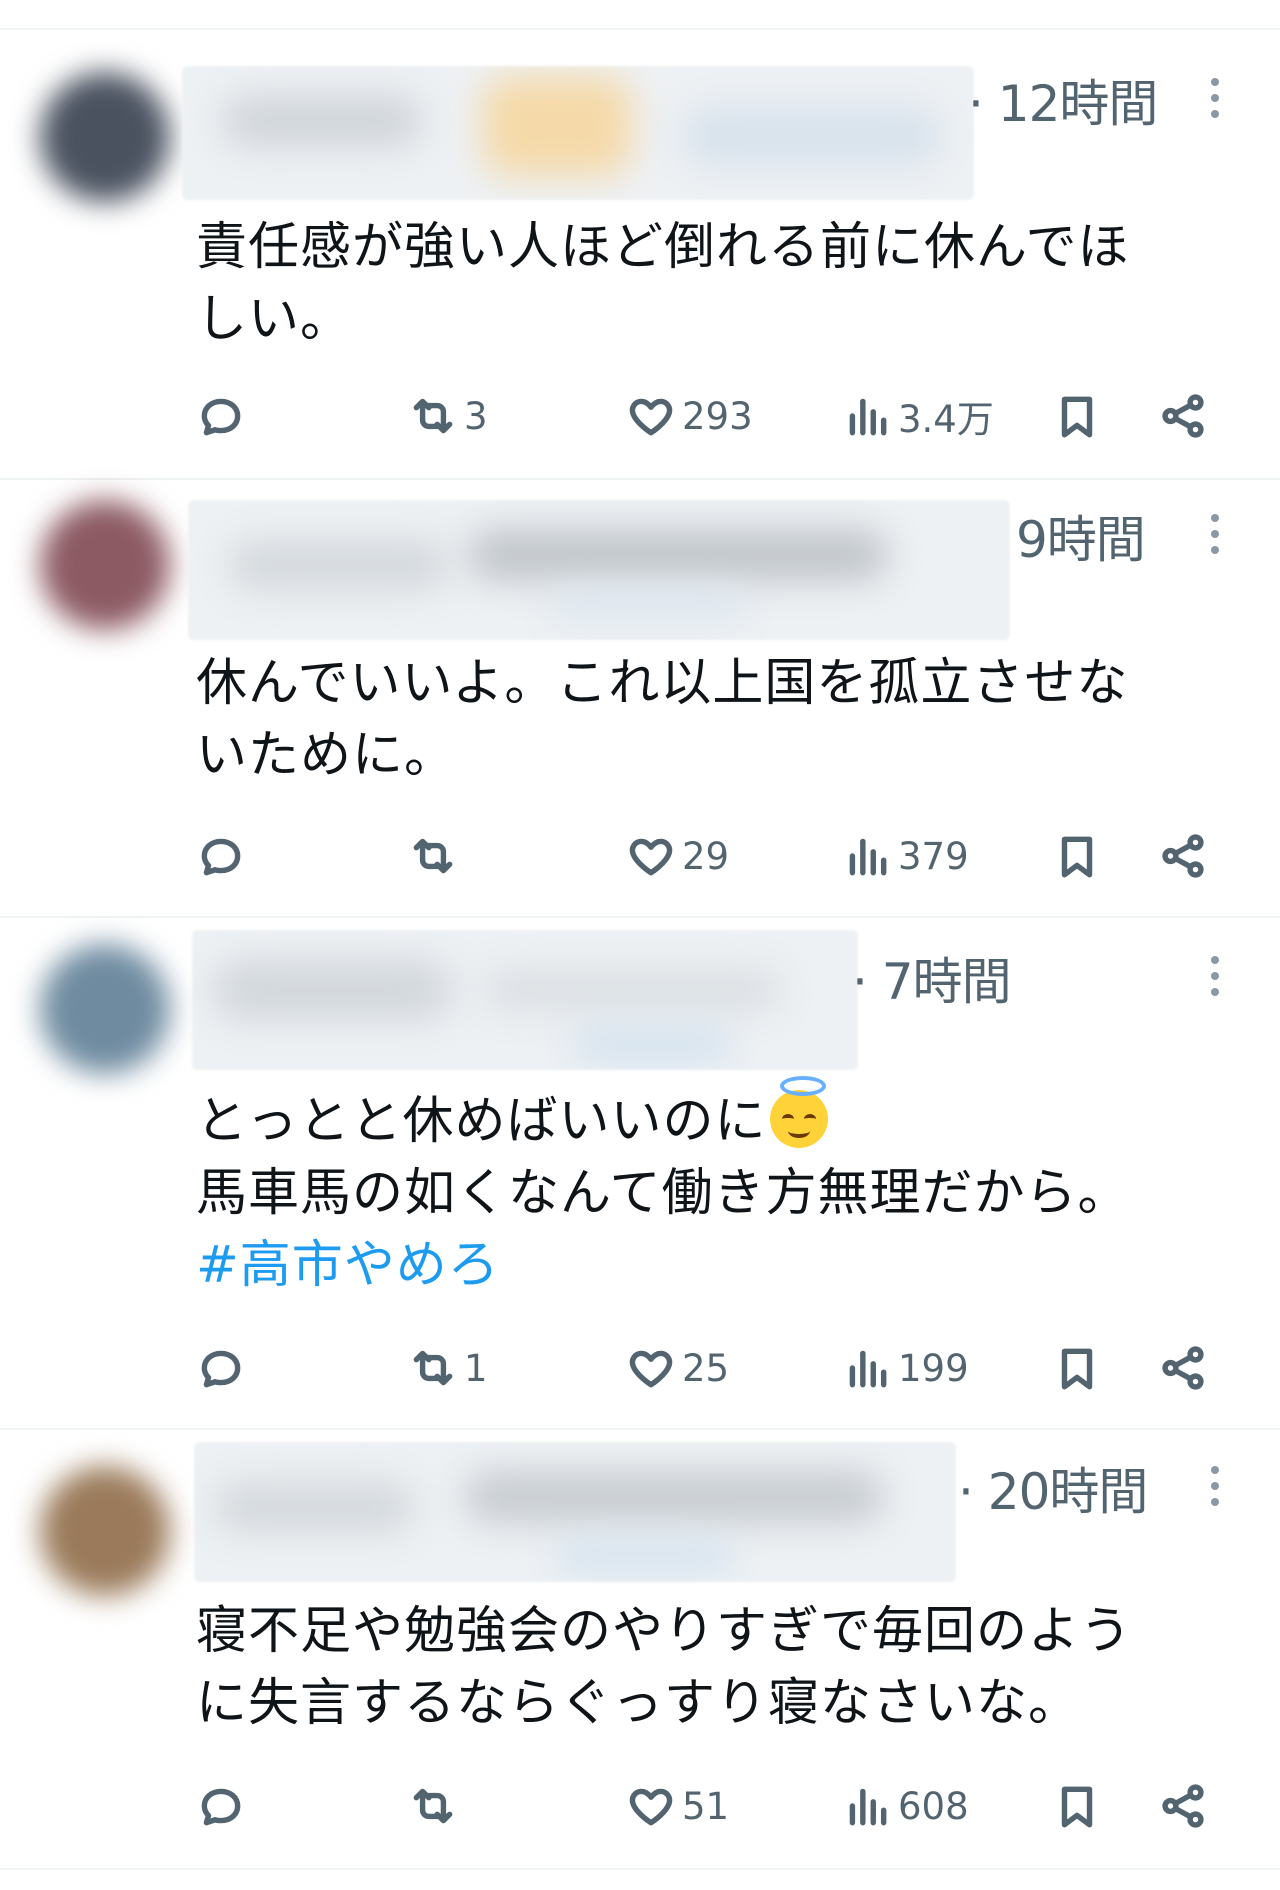 Image resolution: width=1280 pixels, height=1890 pixels. Describe the element at coordinates (638, 1703) in the screenshot. I see `tweet-text-line: に失言するならぐっすり寝なさいな。` at that location.